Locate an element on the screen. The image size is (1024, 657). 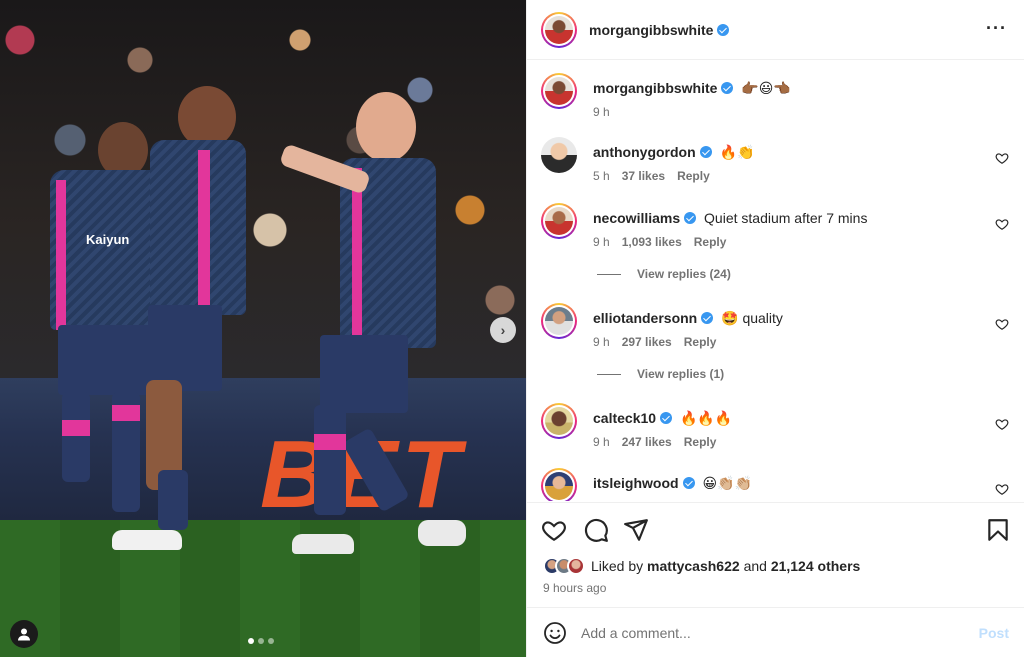
share-button is located at coordinates (636, 530).